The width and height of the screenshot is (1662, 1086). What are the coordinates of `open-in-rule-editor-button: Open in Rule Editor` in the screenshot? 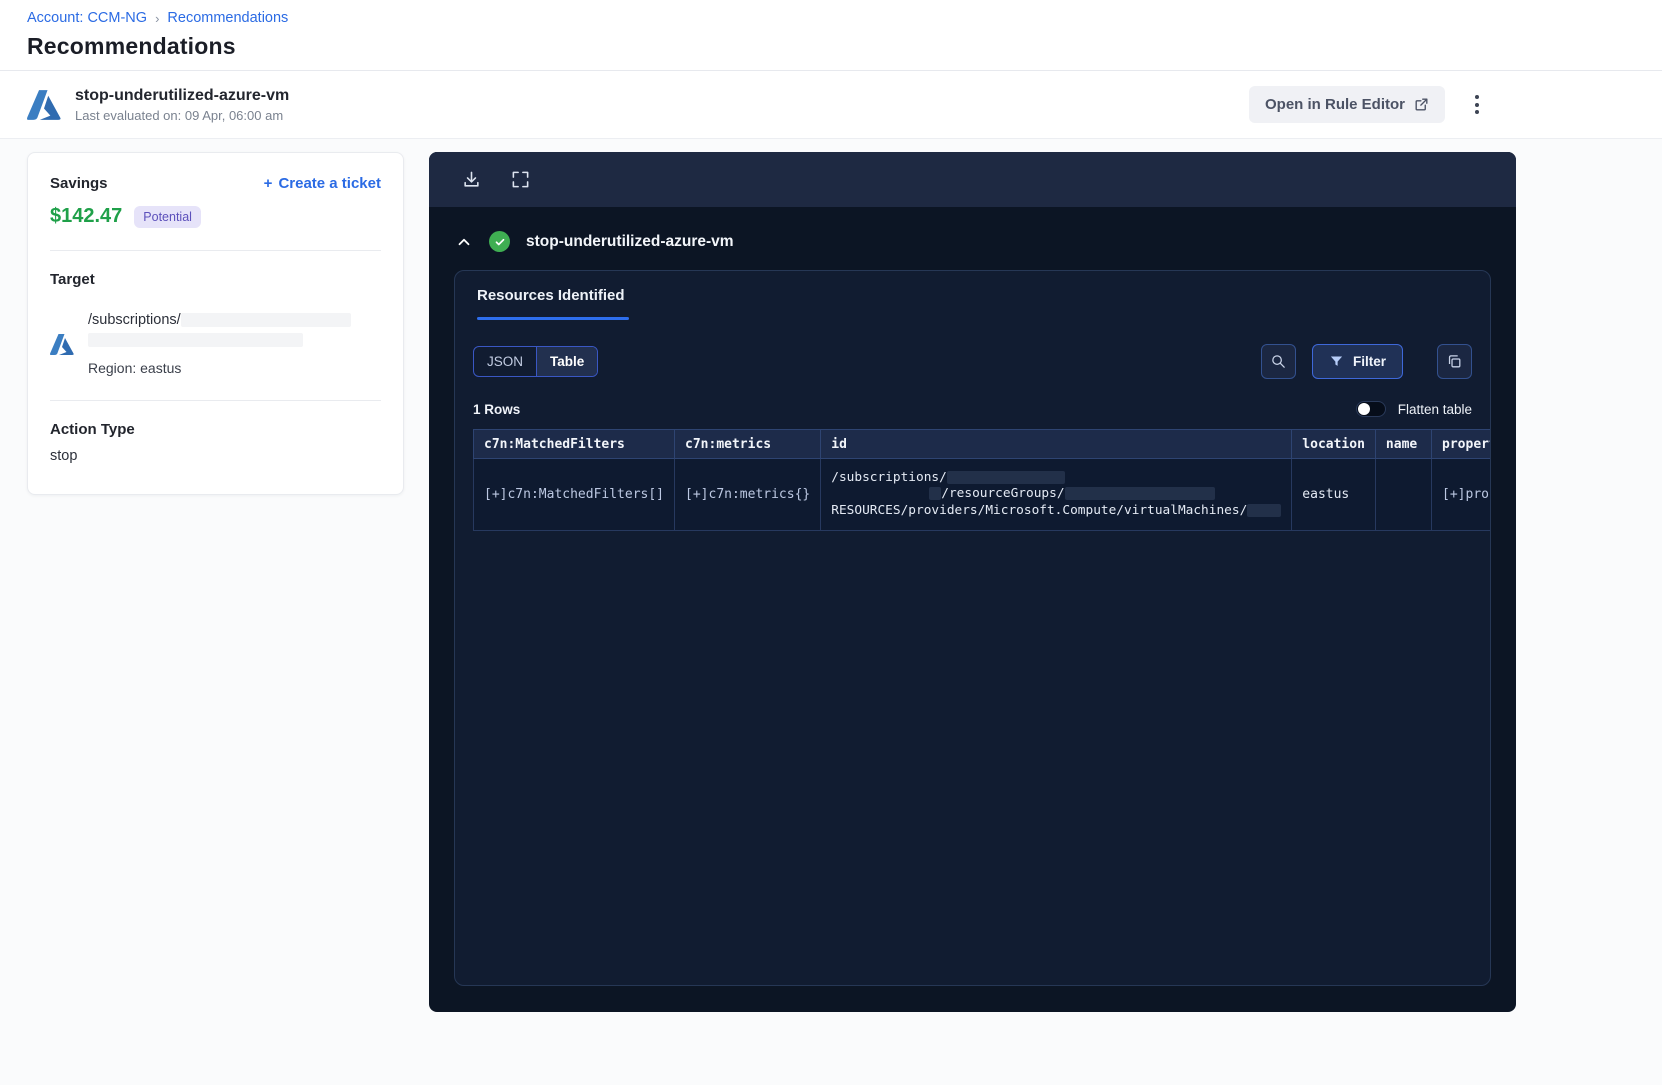 It's located at (1346, 104).